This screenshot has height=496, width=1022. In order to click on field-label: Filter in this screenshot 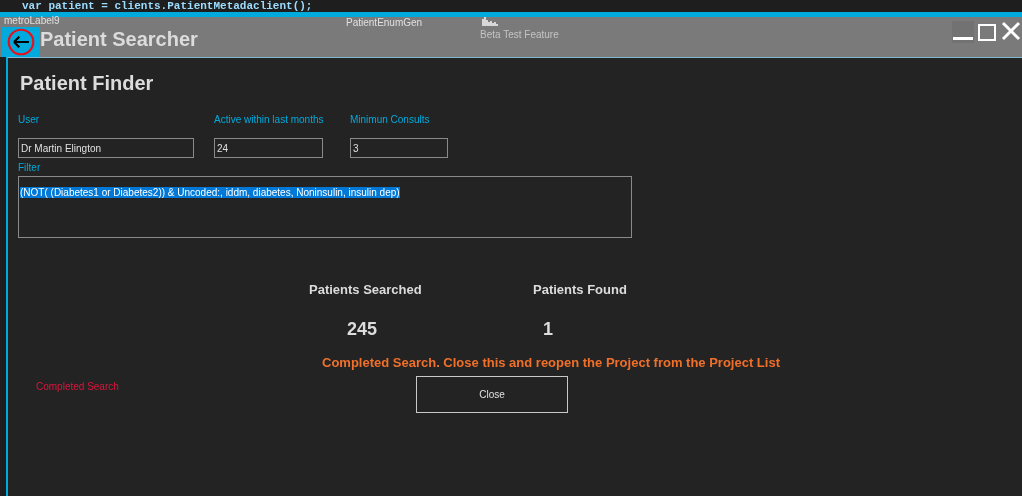, I will do `click(30, 168)`.